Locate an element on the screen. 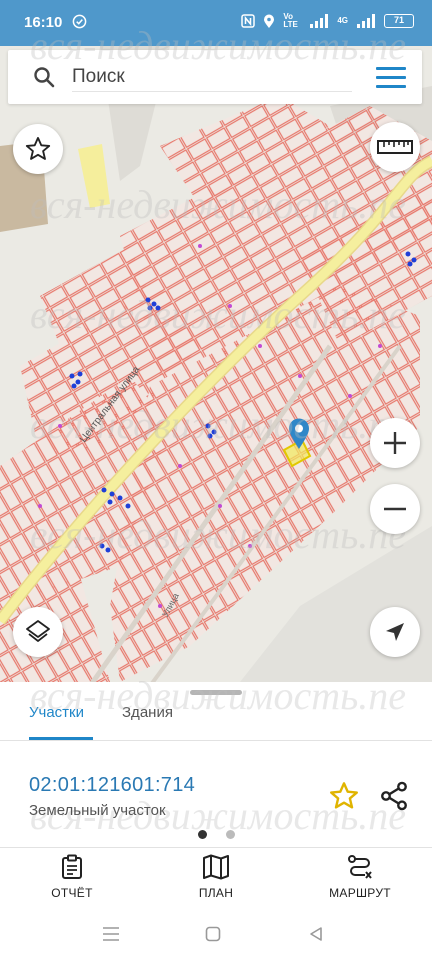 Image resolution: width=432 pixels, height=960 pixels. share-icon is located at coordinates (394, 796).